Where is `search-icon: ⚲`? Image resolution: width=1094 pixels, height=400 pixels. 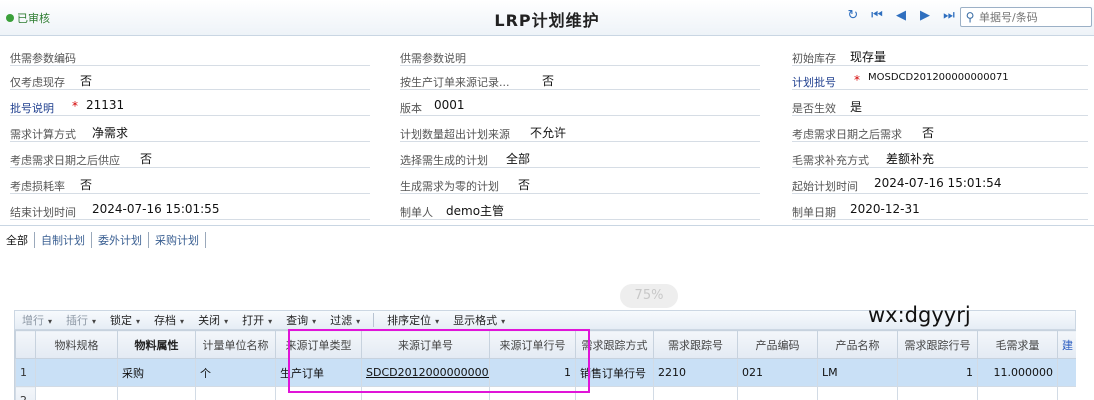 search-icon: ⚲ is located at coordinates (970, 17).